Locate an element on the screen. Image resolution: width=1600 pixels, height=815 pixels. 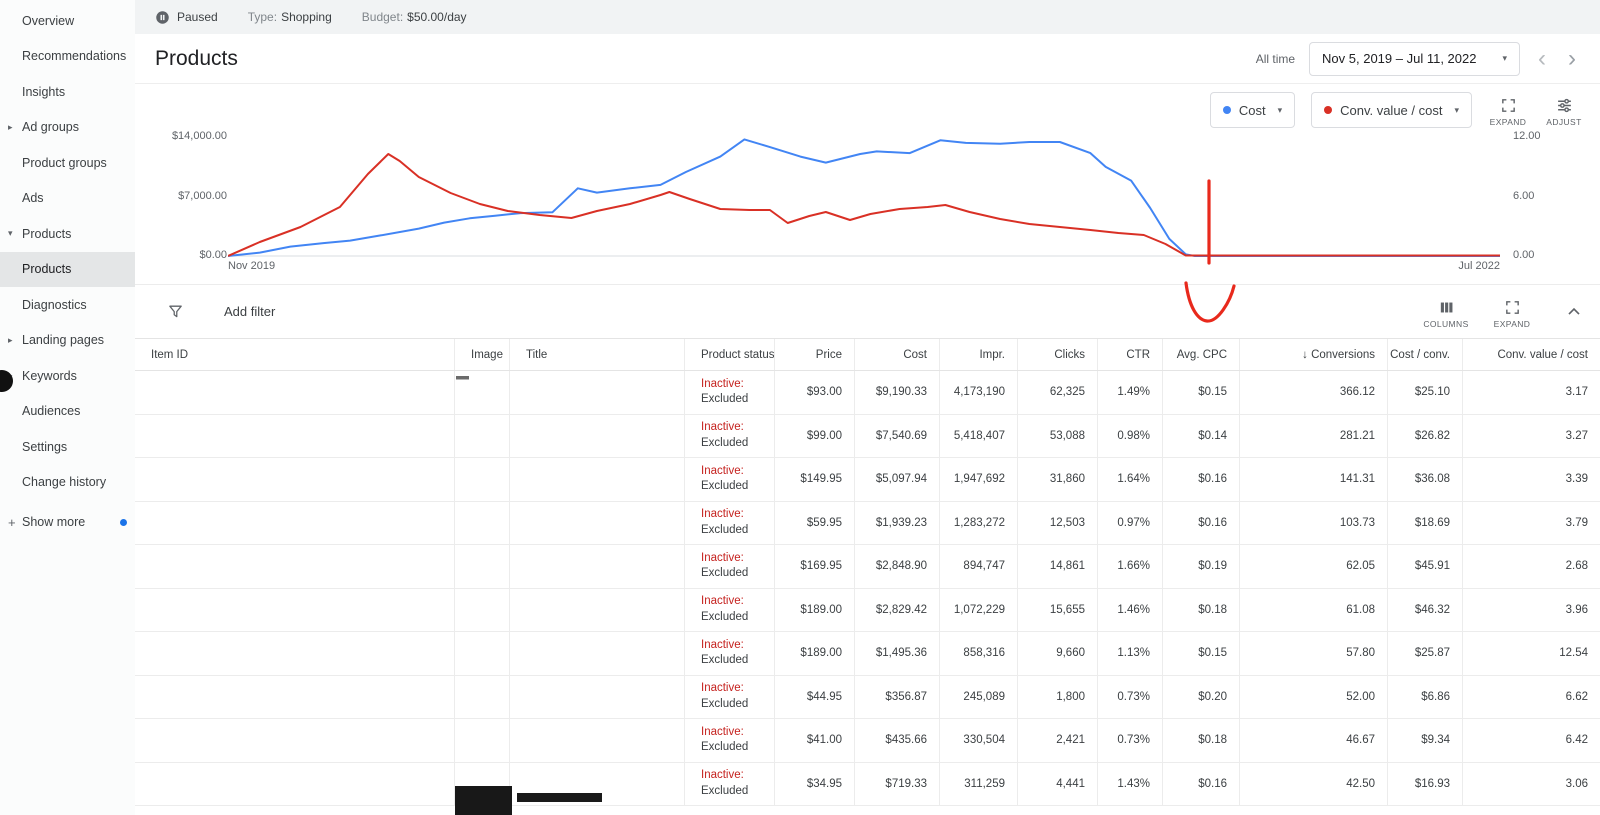
cell-ctr: 0.97% is located at coordinates (1130, 522).